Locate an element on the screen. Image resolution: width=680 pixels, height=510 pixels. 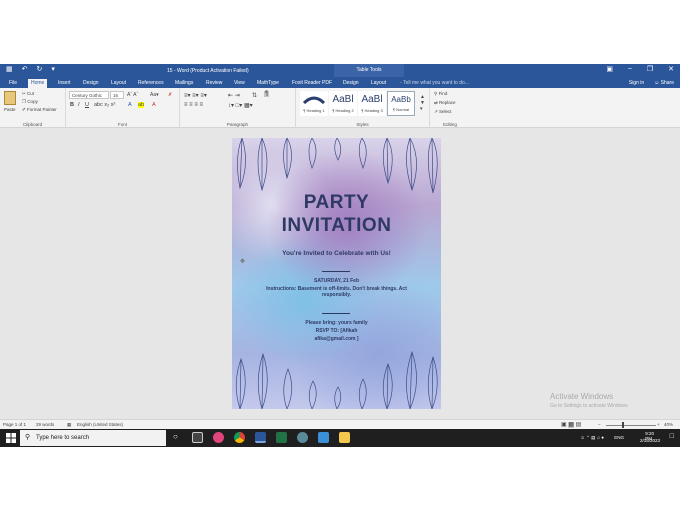
tab-review: Review is located at coordinates (214, 83).